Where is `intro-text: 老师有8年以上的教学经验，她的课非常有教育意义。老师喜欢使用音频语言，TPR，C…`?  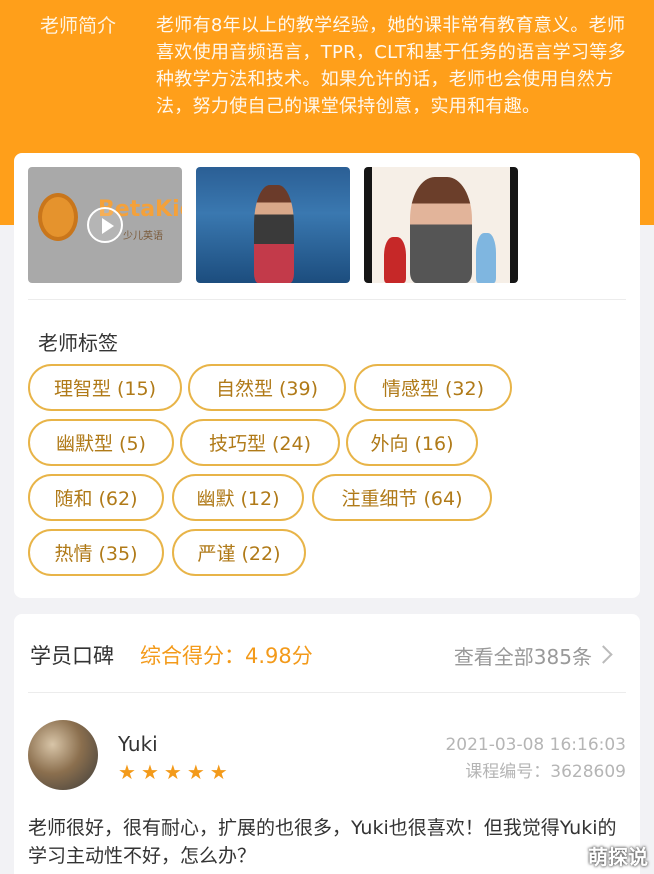
intro-text: 老师有8年以上的教学经验，她的课非常有教育意义。老师喜欢使用音频语言，TPR，C… is located at coordinates (391, 66).